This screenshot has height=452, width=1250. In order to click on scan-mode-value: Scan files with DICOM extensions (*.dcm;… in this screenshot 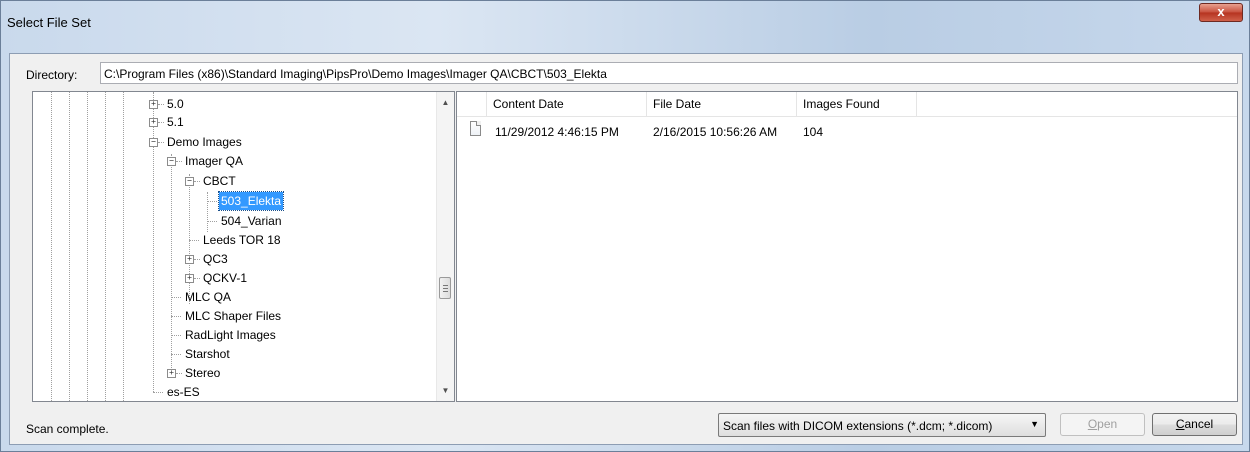, I will do `click(858, 426)`.